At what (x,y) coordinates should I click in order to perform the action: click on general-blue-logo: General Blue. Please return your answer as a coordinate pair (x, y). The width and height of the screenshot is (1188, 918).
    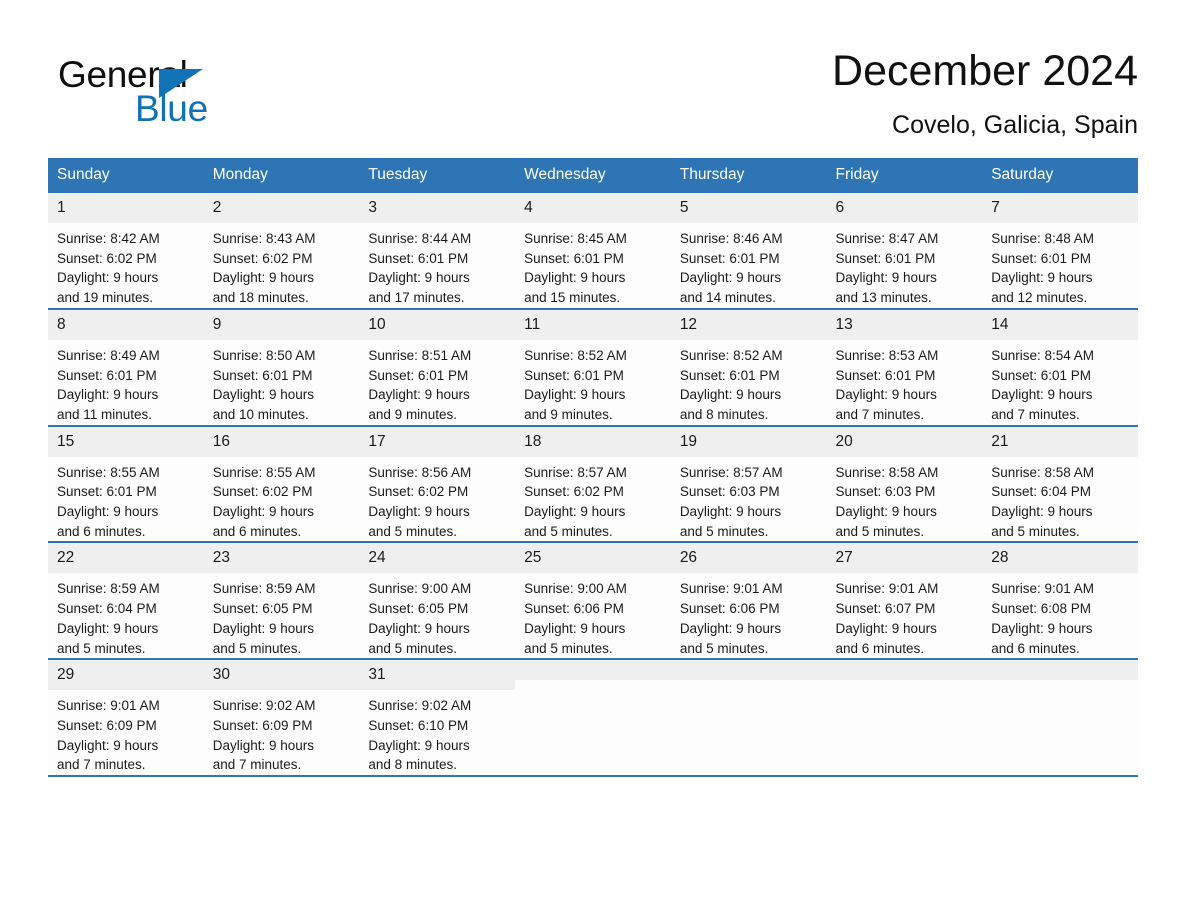
    Looking at the image, I should click on (208, 94).